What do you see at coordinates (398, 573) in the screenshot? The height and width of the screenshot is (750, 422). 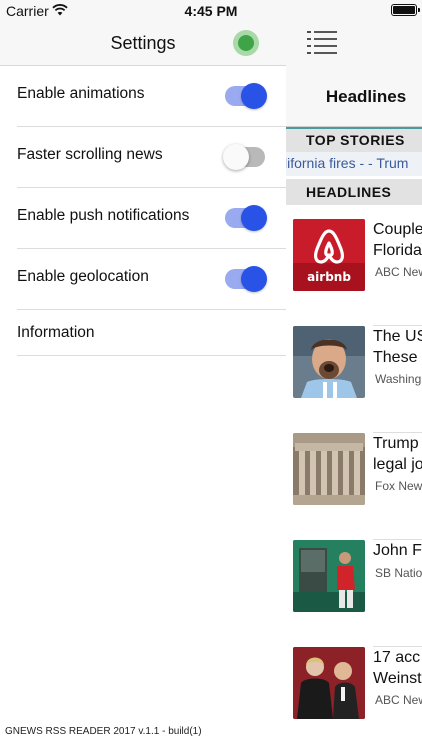 I see `news-source: SB Natio` at bounding box center [398, 573].